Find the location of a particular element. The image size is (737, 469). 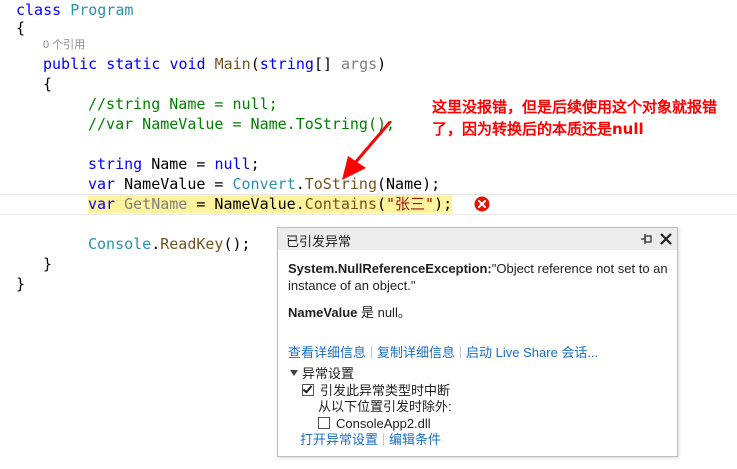

code-text: ); is located at coordinates (443, 204).